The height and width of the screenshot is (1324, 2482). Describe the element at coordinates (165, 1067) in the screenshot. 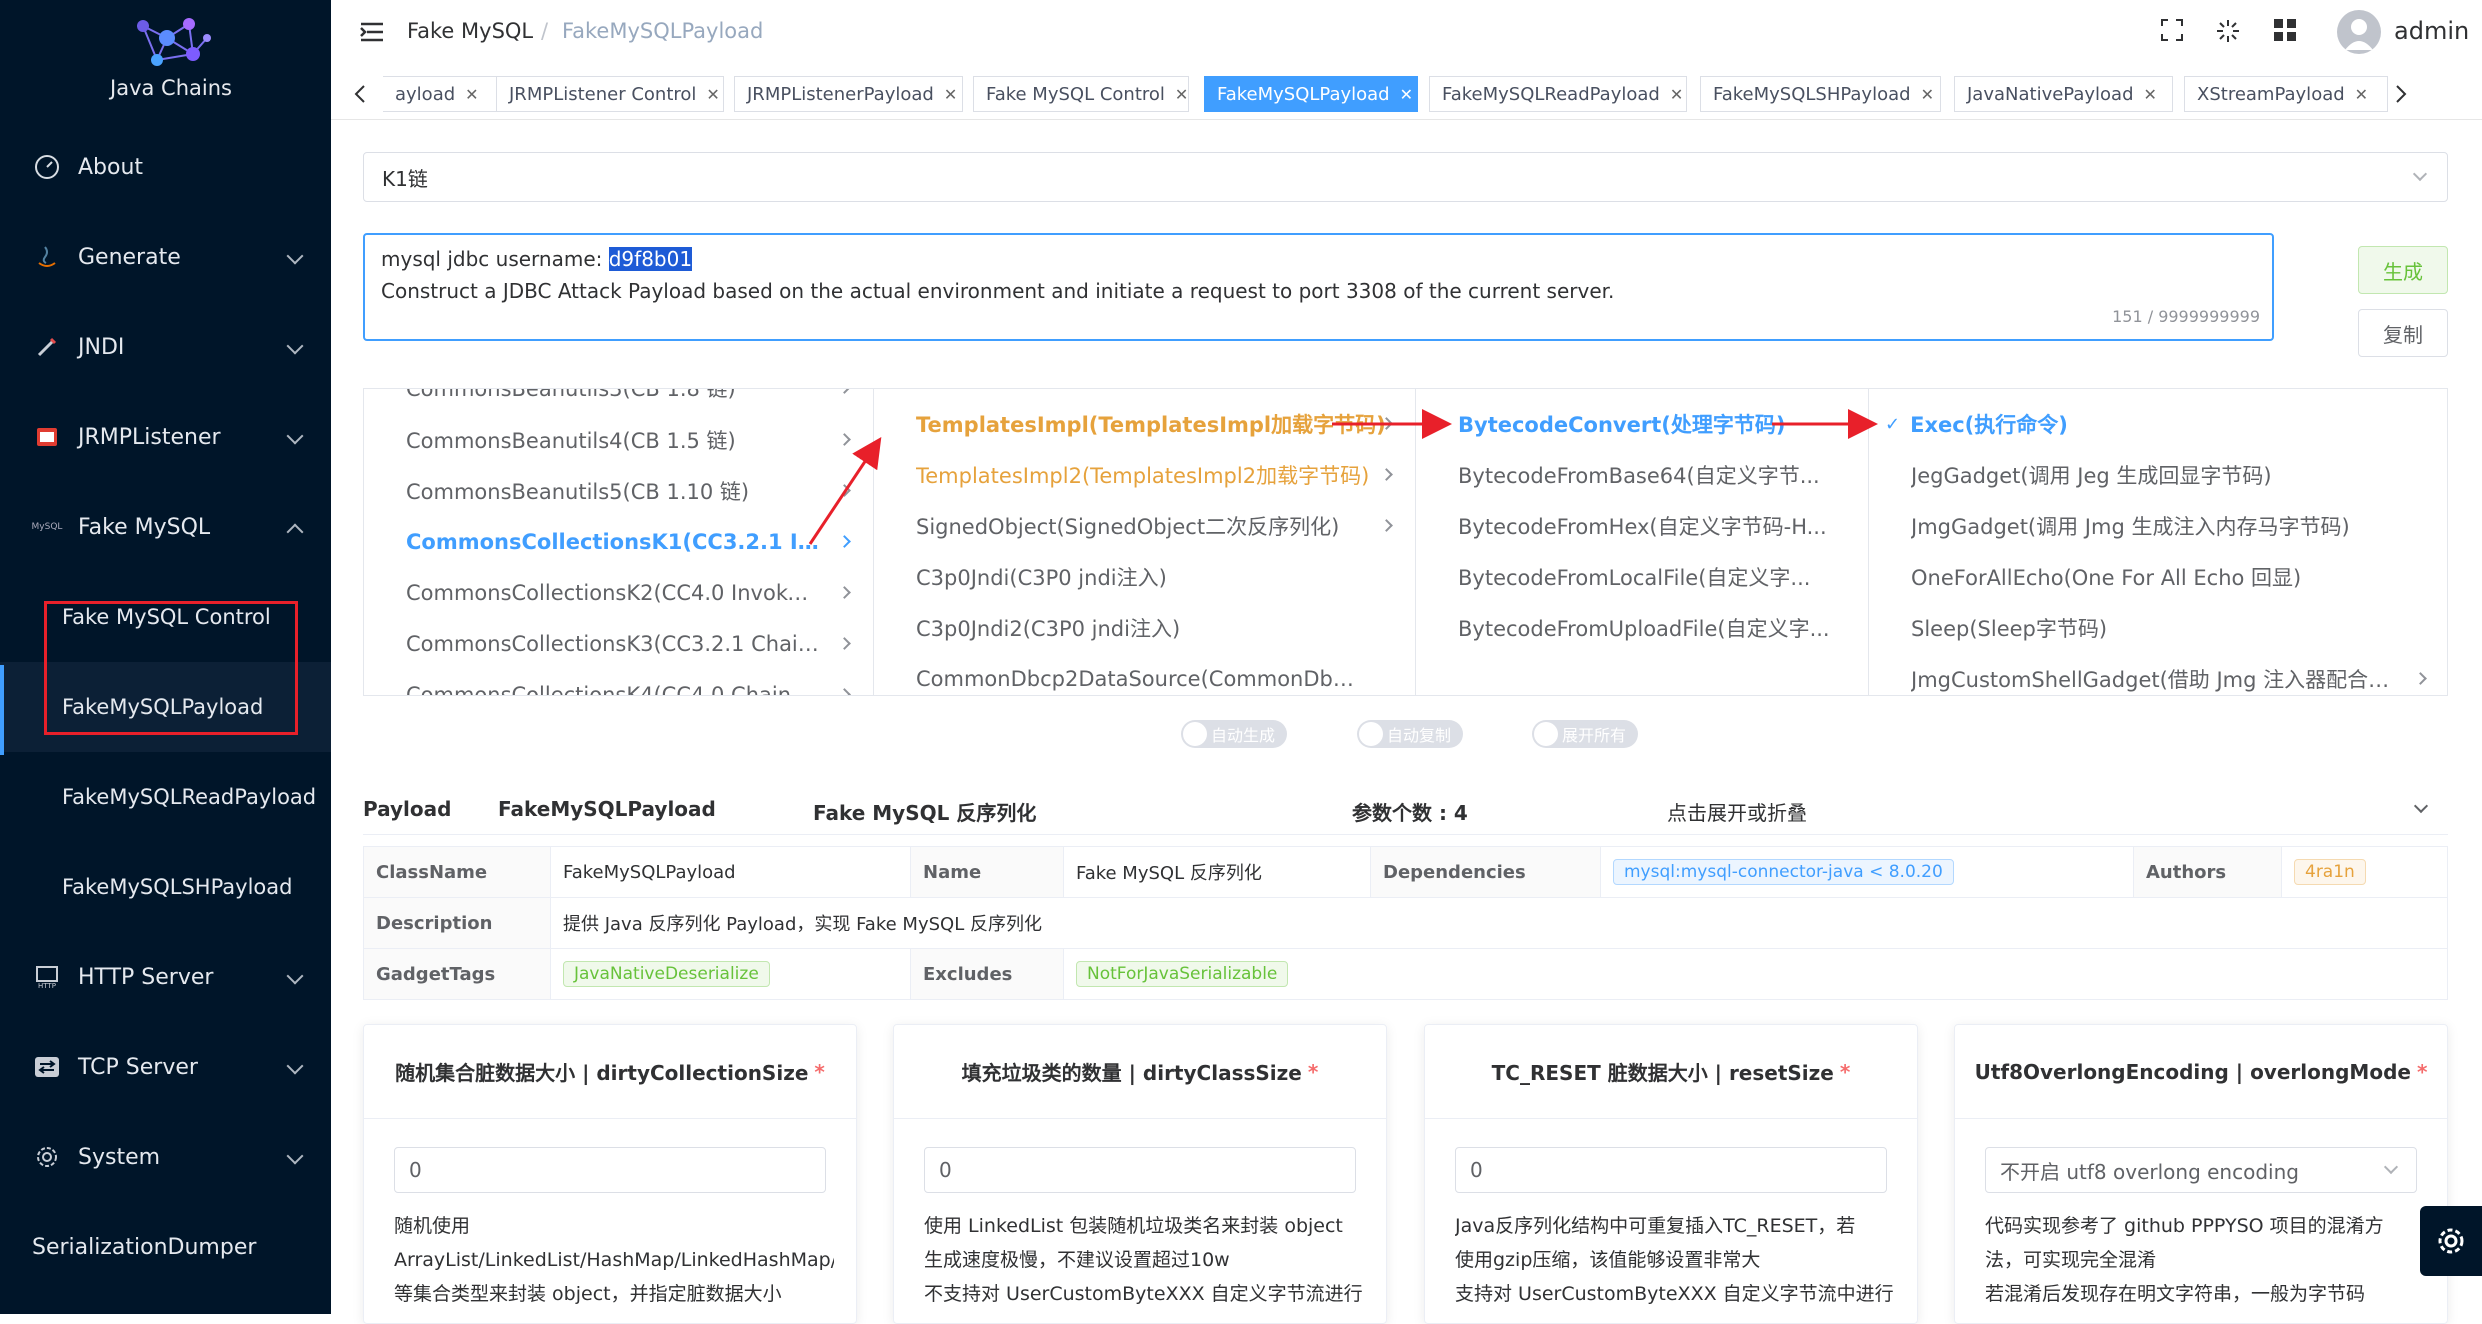

I see `sidebar-item-tcp-server: TCP Server` at that location.